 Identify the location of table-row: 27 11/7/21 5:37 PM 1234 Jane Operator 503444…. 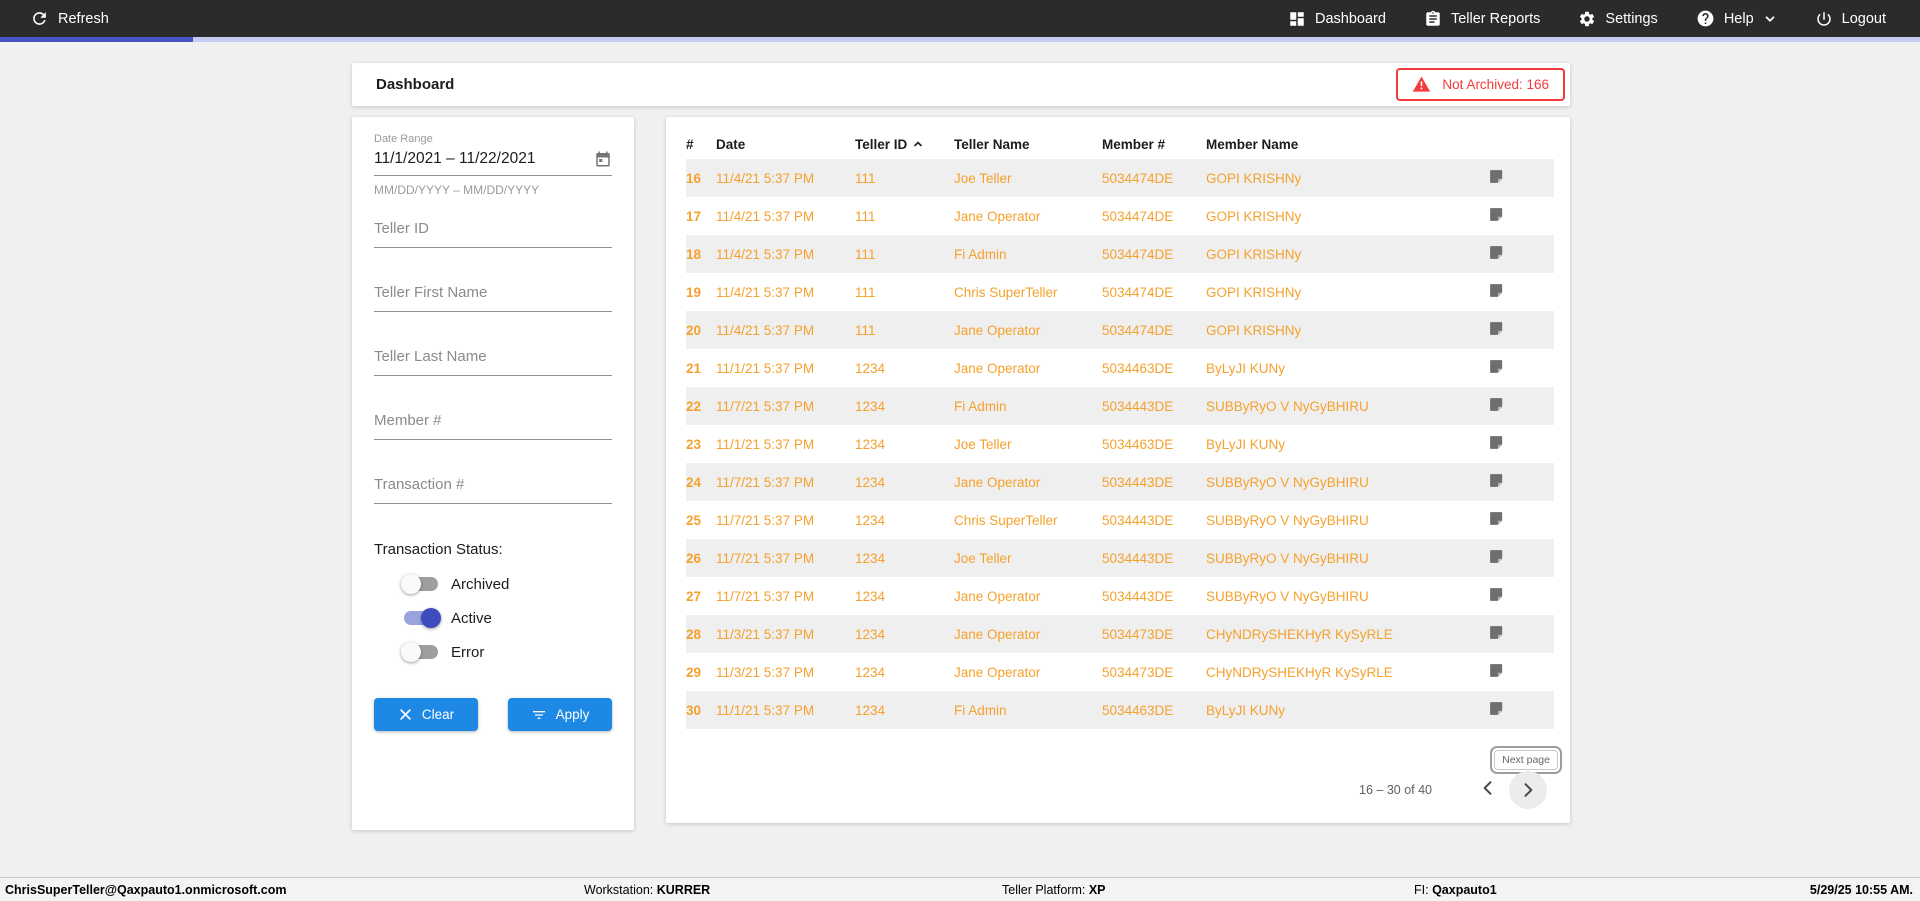
(1120, 596).